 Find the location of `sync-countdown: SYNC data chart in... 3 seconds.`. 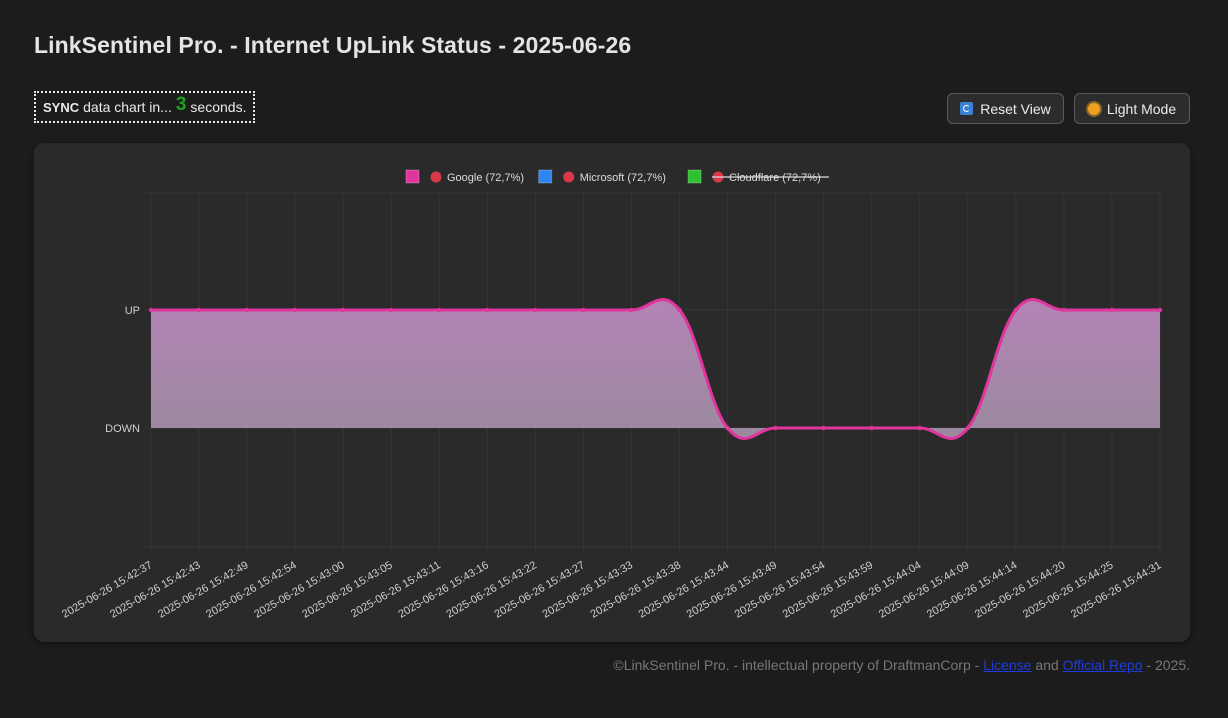

sync-countdown: SYNC data chart in... 3 seconds. is located at coordinates (144, 107).